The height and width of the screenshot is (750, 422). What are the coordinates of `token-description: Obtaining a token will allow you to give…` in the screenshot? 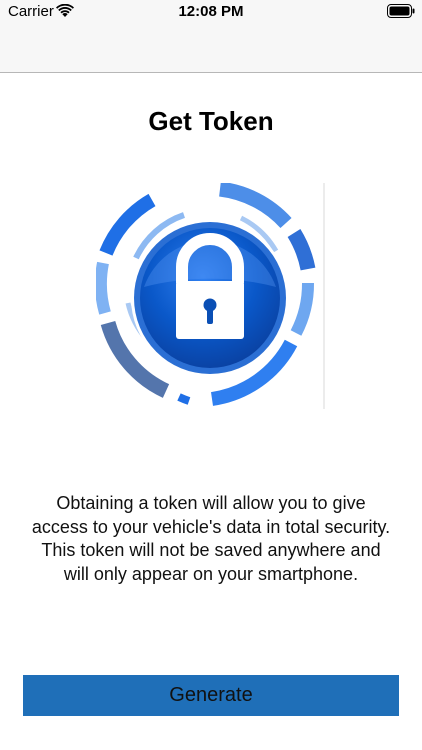 It's located at (211, 538).